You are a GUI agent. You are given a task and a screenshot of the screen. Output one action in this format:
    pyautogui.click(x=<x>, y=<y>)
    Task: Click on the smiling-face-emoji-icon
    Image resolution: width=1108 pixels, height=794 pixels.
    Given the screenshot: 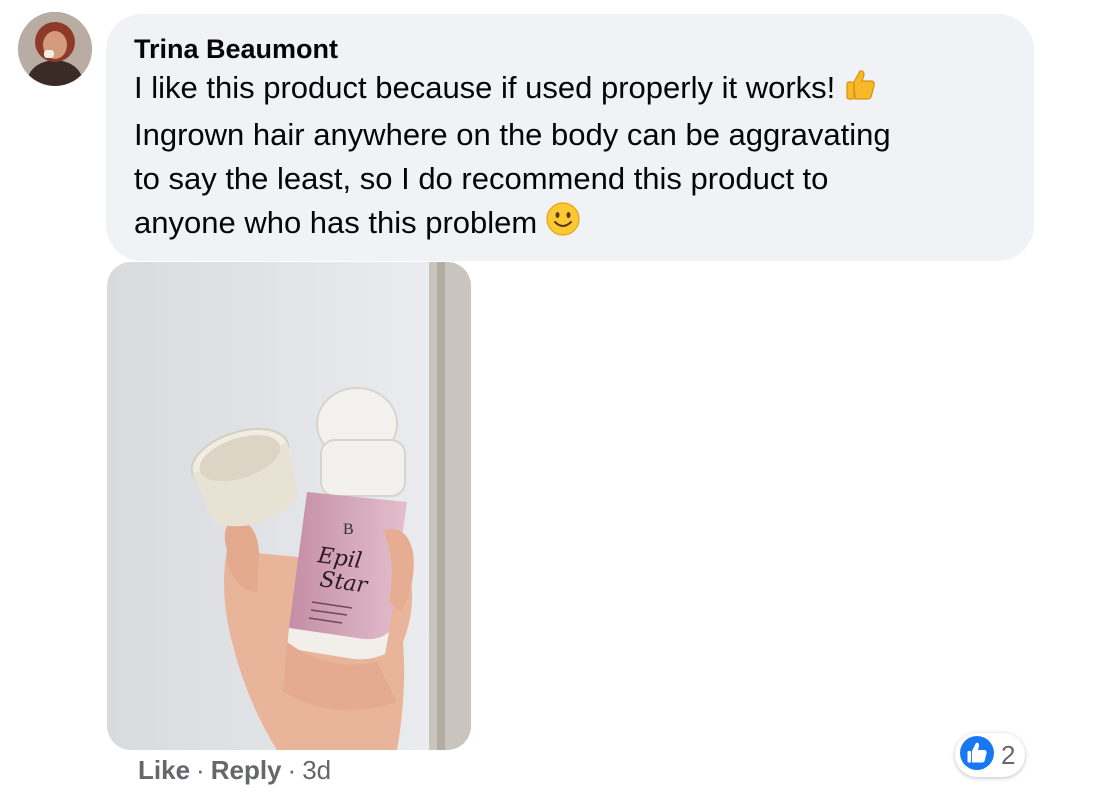 What is the action you would take?
    pyautogui.click(x=563, y=225)
    